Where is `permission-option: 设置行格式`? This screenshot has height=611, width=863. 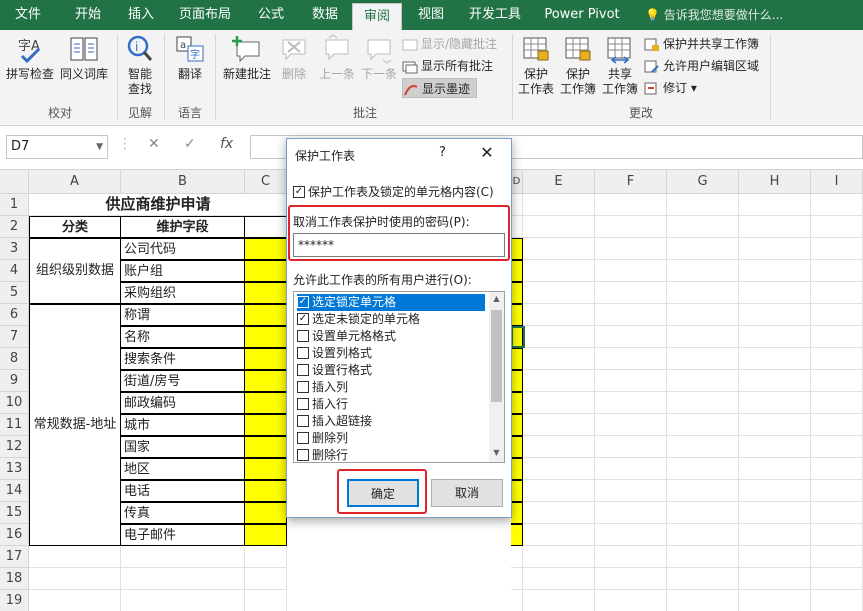
permission-option: 设置行格式 is located at coordinates (391, 370).